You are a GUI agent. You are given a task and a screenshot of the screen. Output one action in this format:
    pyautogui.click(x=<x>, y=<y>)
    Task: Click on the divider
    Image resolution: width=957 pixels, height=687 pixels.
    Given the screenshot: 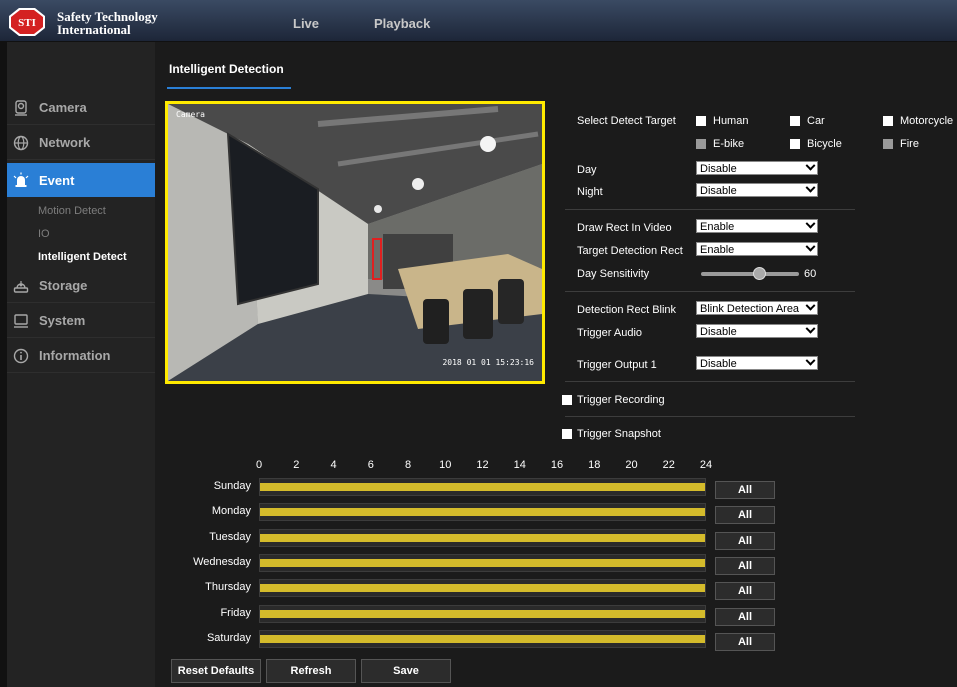 What is the action you would take?
    pyautogui.click(x=710, y=416)
    